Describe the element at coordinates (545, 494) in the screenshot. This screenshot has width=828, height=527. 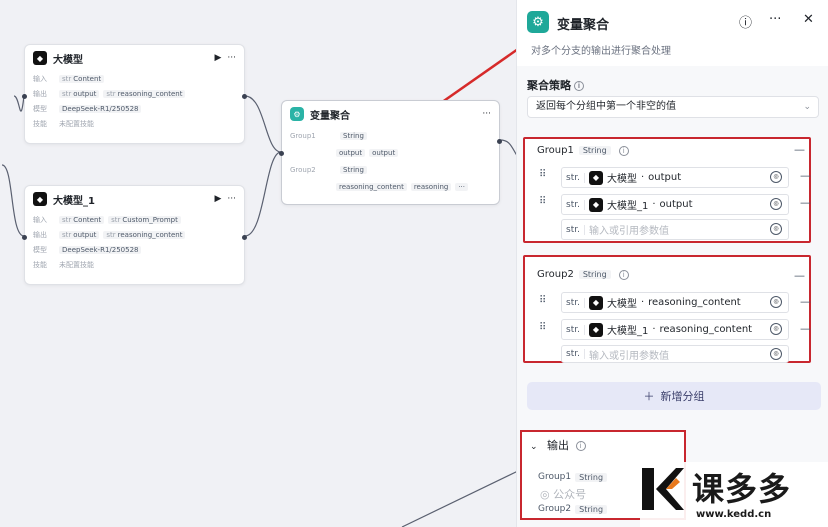
I see `wechat-icon: ◎` at that location.